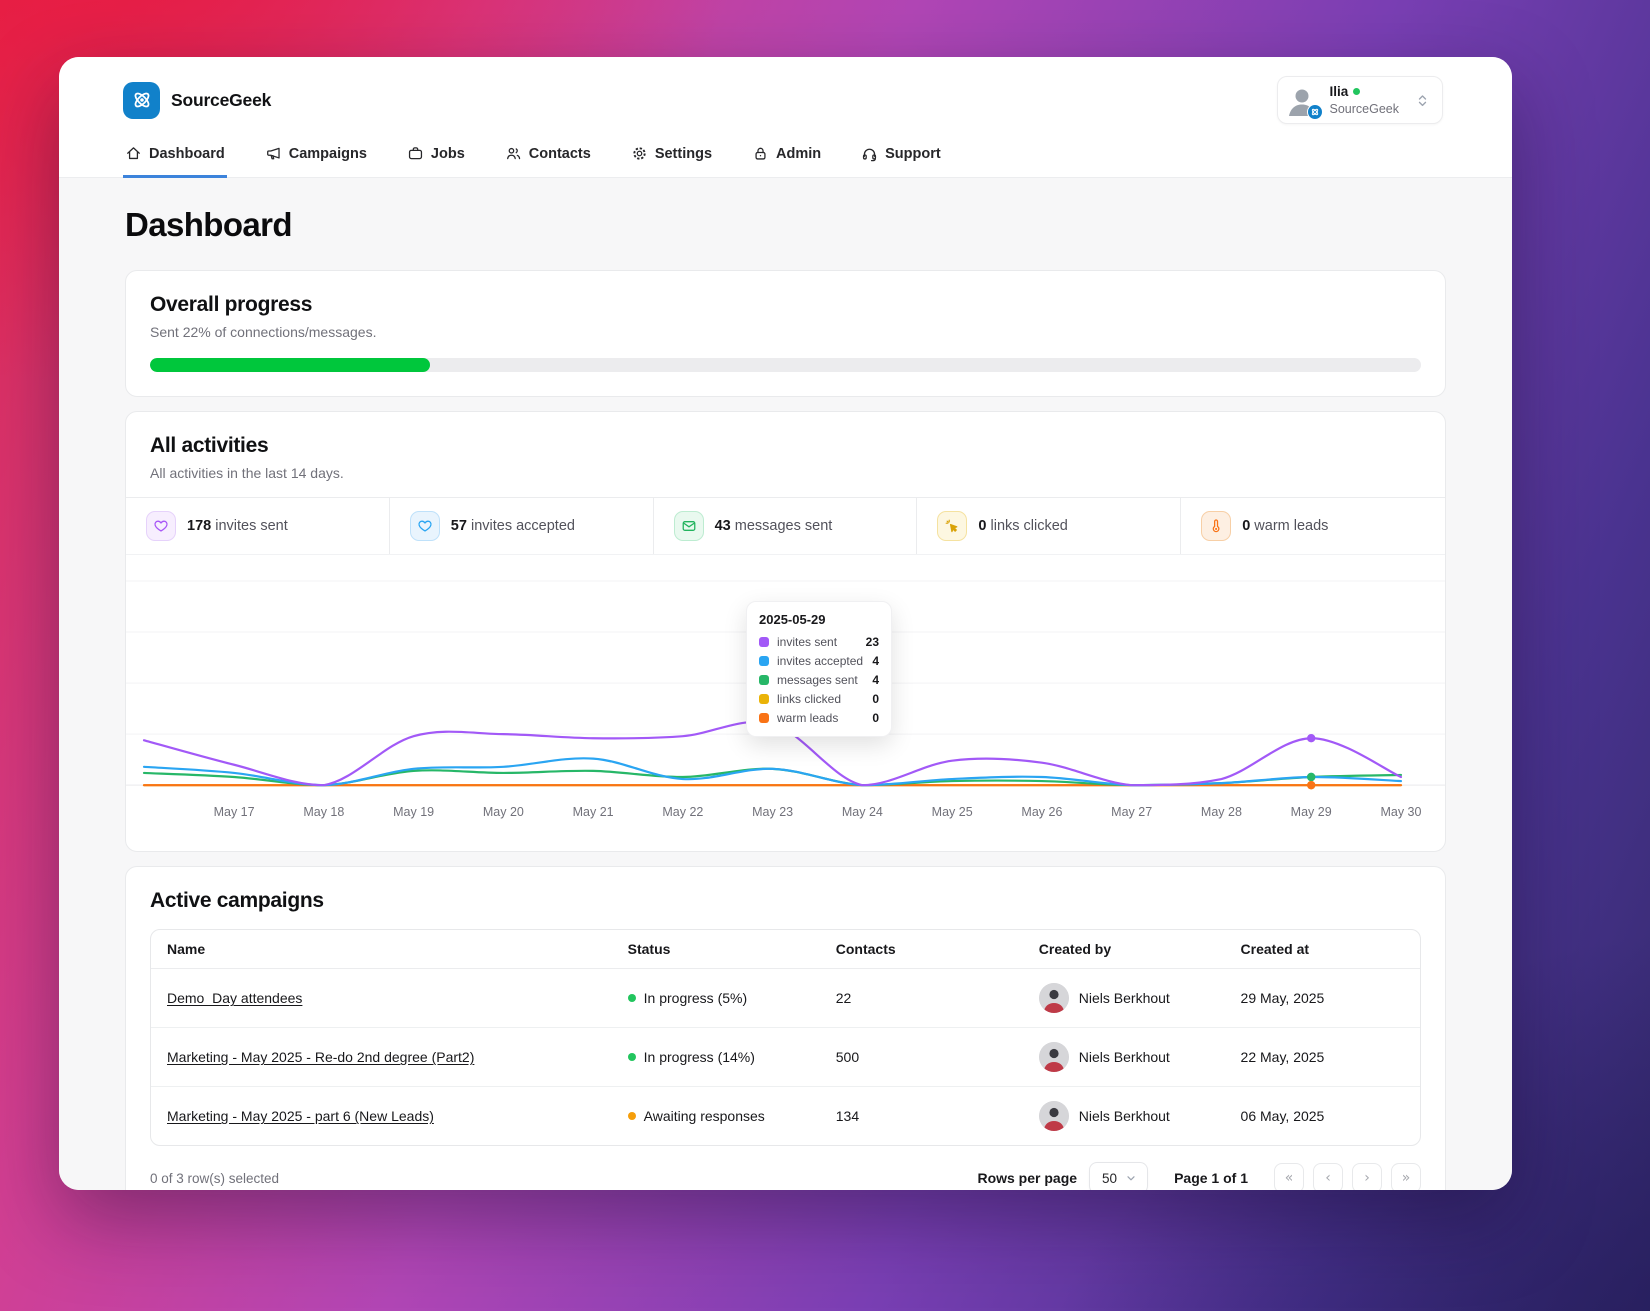 This screenshot has height=1311, width=1650. Describe the element at coordinates (513, 153) in the screenshot. I see `users-icon` at that location.